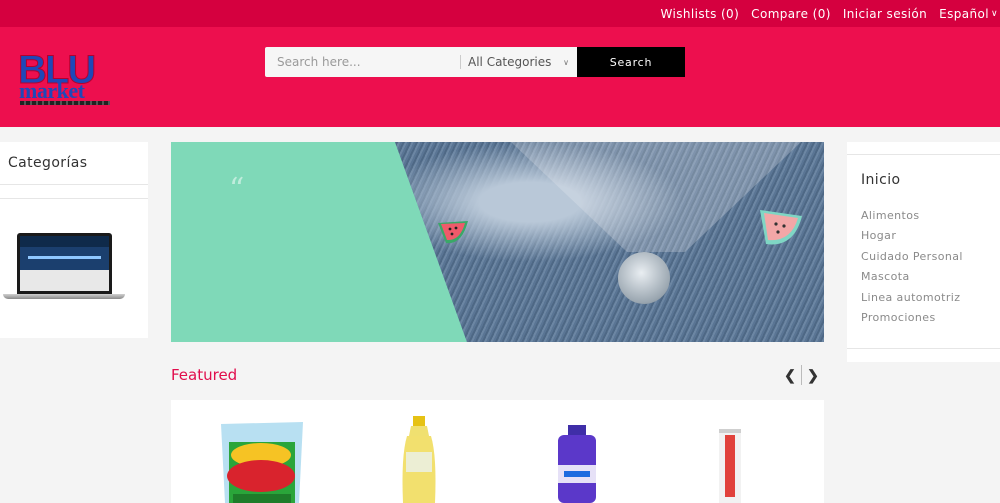 This screenshot has height=503, width=1000. What do you see at coordinates (912, 239) in the screenshot?
I see `menu-item-hogar: Hogar` at bounding box center [912, 239].